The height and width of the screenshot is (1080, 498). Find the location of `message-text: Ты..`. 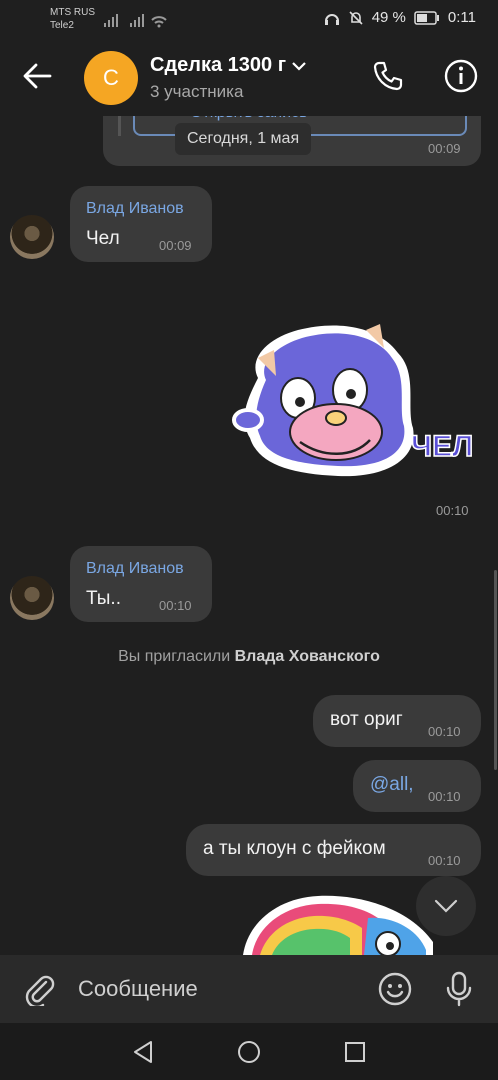

message-text: Ты.. is located at coordinates (103, 598).